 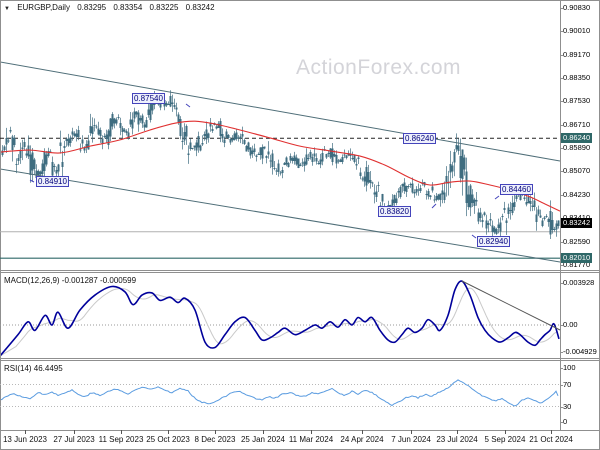 I want to click on price-callout-label: 0.87540, so click(x=148, y=98).